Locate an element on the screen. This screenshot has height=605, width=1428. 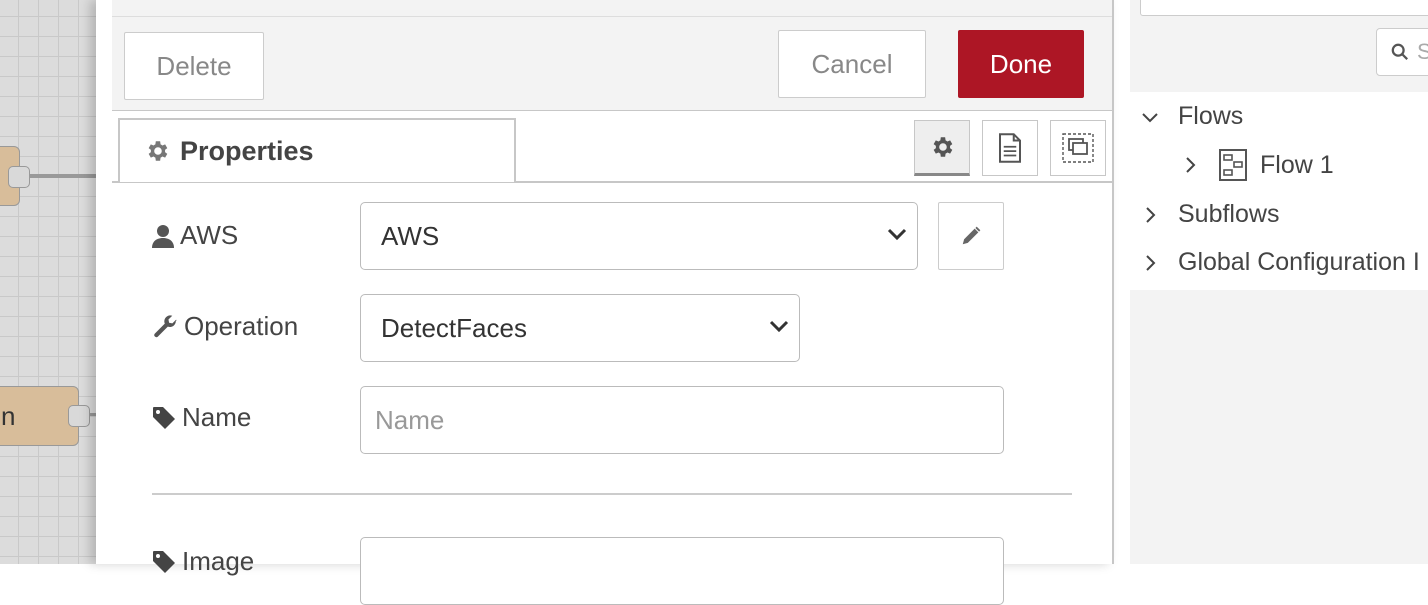
tree-item-global-config-label: Global Configuration I is located at coordinates (1299, 262).